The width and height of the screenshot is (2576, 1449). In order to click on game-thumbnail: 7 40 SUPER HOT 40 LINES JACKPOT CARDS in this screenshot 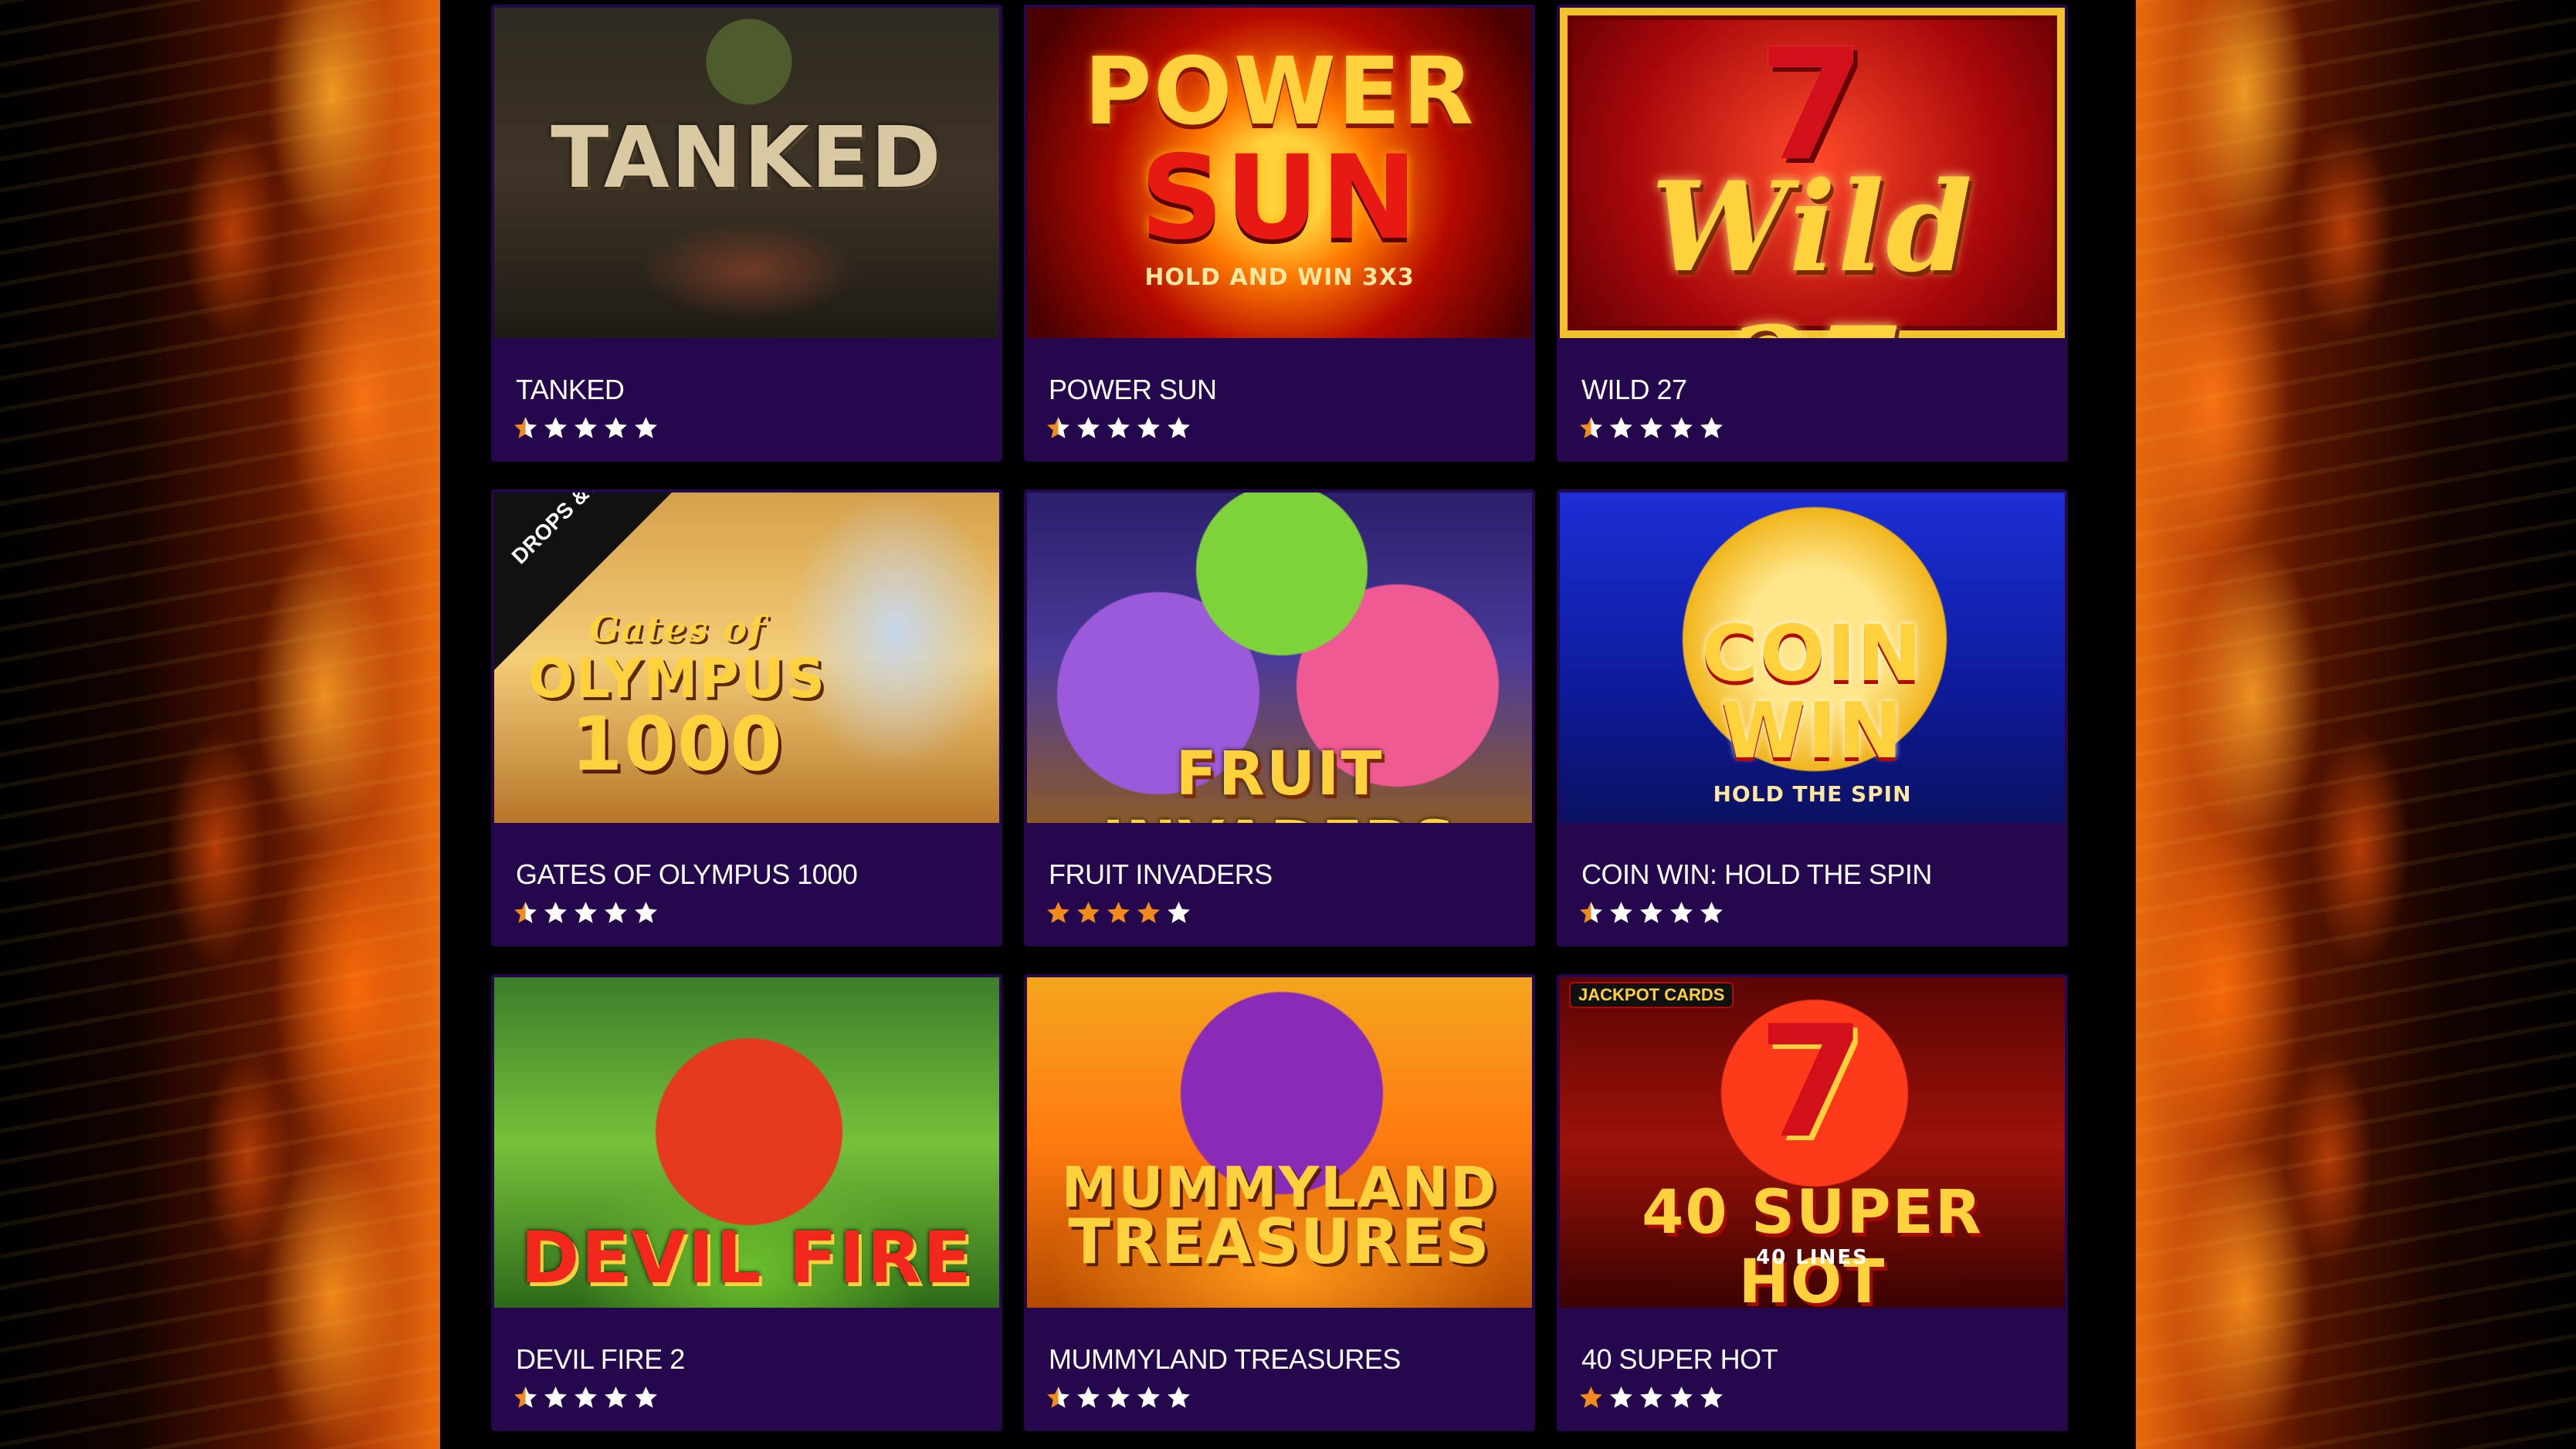, I will do `click(1812, 1142)`.